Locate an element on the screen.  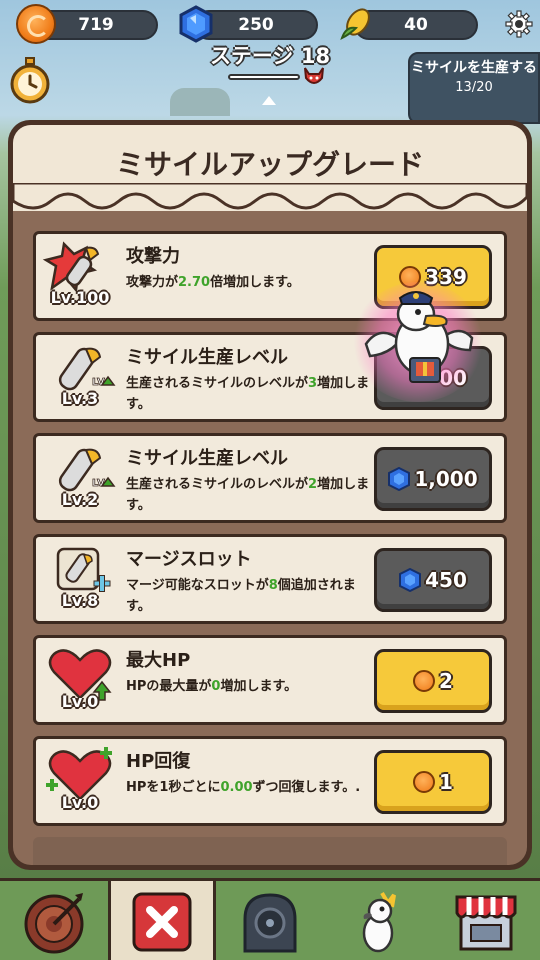
buy-button-missile-level-2: 1,000 is located at coordinates (433, 479).